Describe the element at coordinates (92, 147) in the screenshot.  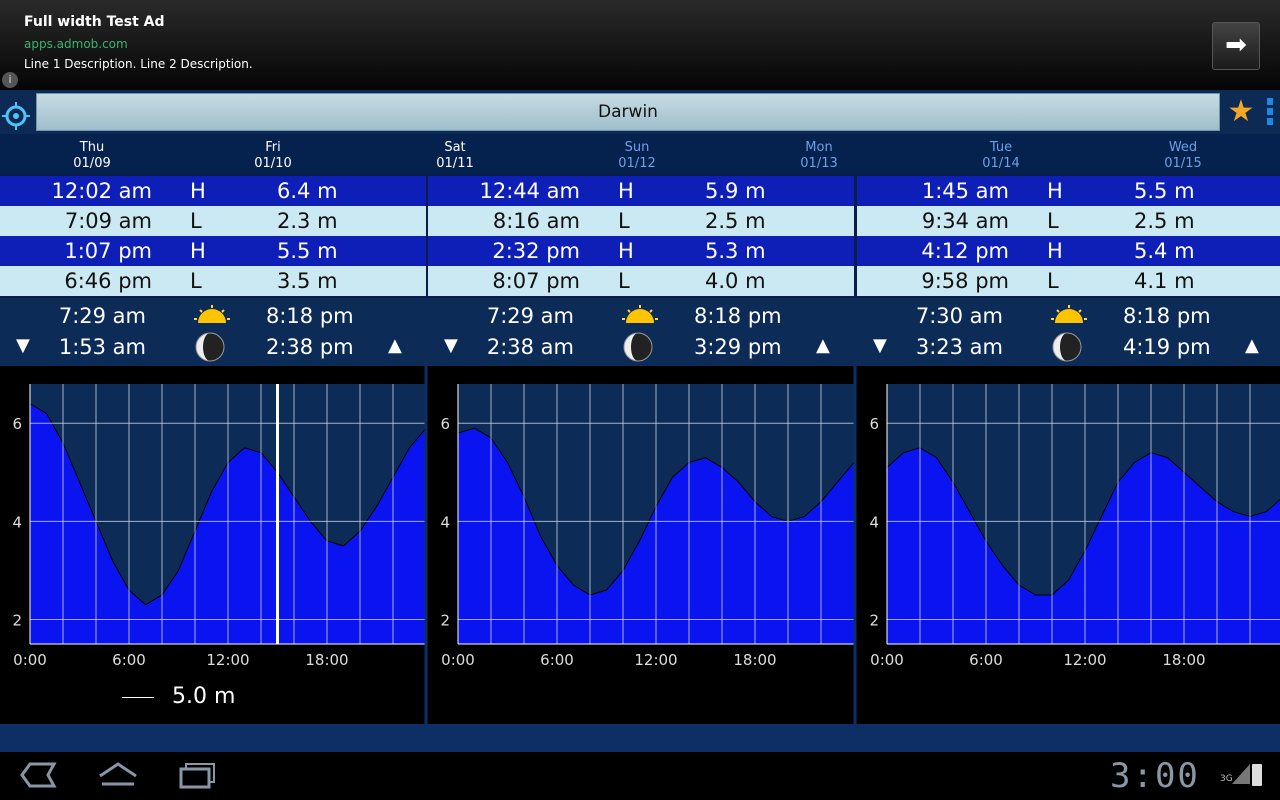
I see `day-name: Thu` at that location.